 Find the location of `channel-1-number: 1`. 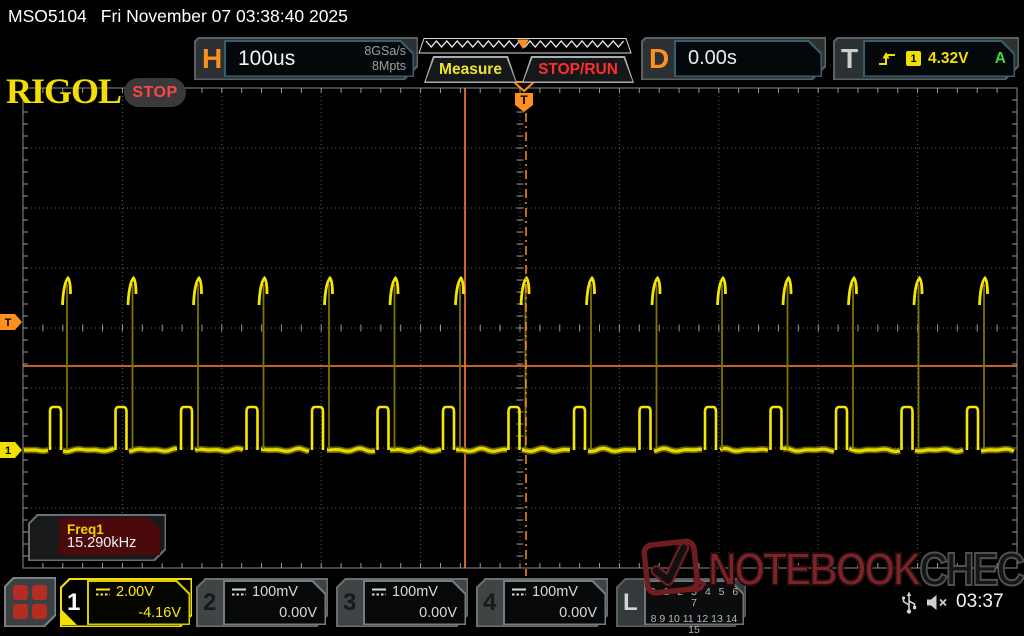

channel-1-number: 1 is located at coordinates (74, 602).